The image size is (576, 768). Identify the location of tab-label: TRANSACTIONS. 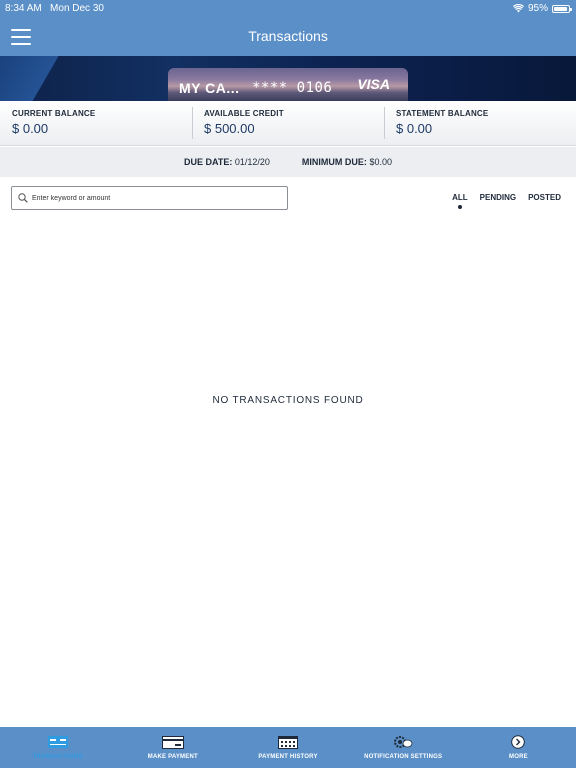
(57, 757).